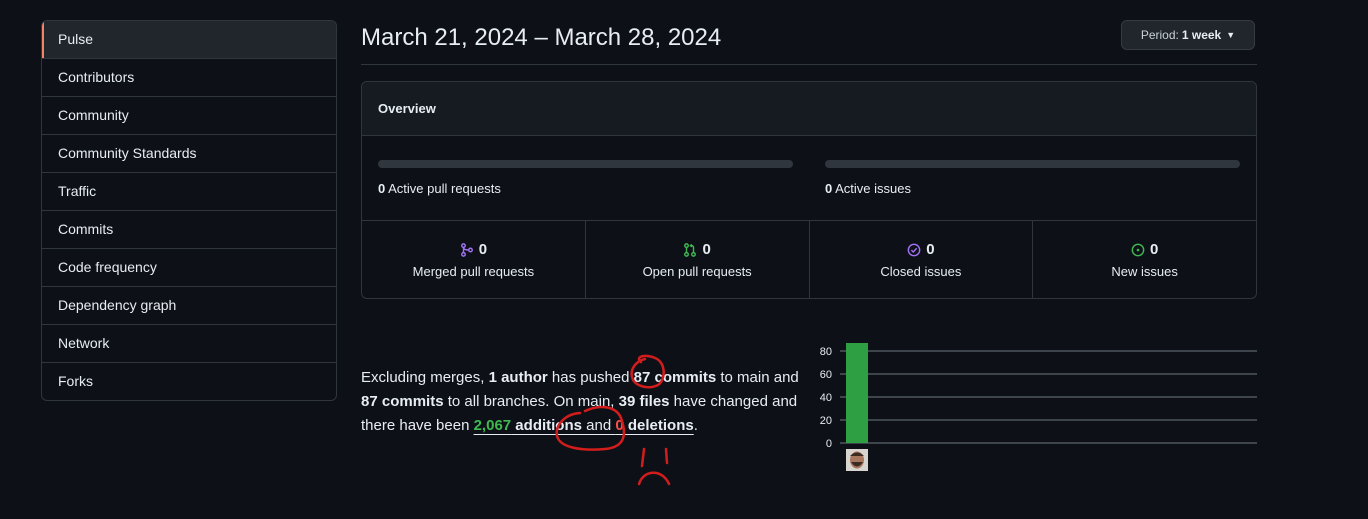 The width and height of the screenshot is (1368, 519). What do you see at coordinates (1032, 164) in the screenshot?
I see `active-issues-progress` at bounding box center [1032, 164].